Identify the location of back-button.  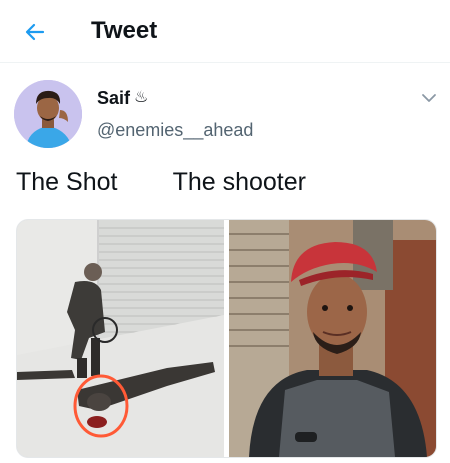
(35, 32).